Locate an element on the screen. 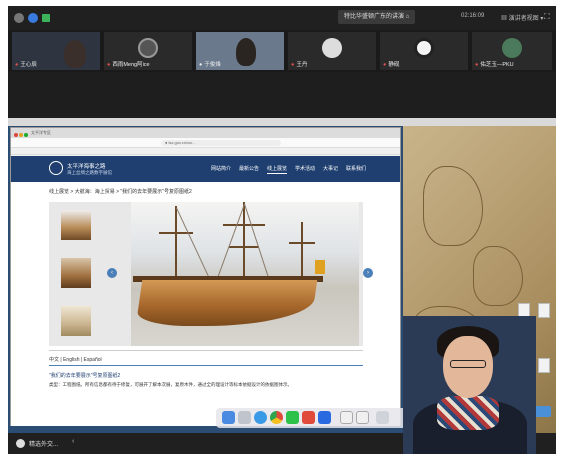 Image resolution: width=564 pixels, height=460 pixels. nav-item-academic: 学术活动 is located at coordinates (305, 168).